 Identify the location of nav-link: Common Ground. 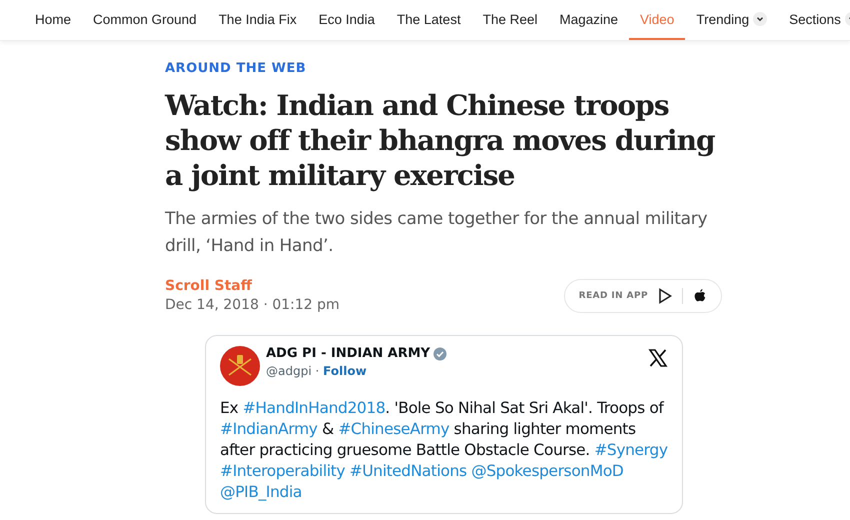
(145, 20).